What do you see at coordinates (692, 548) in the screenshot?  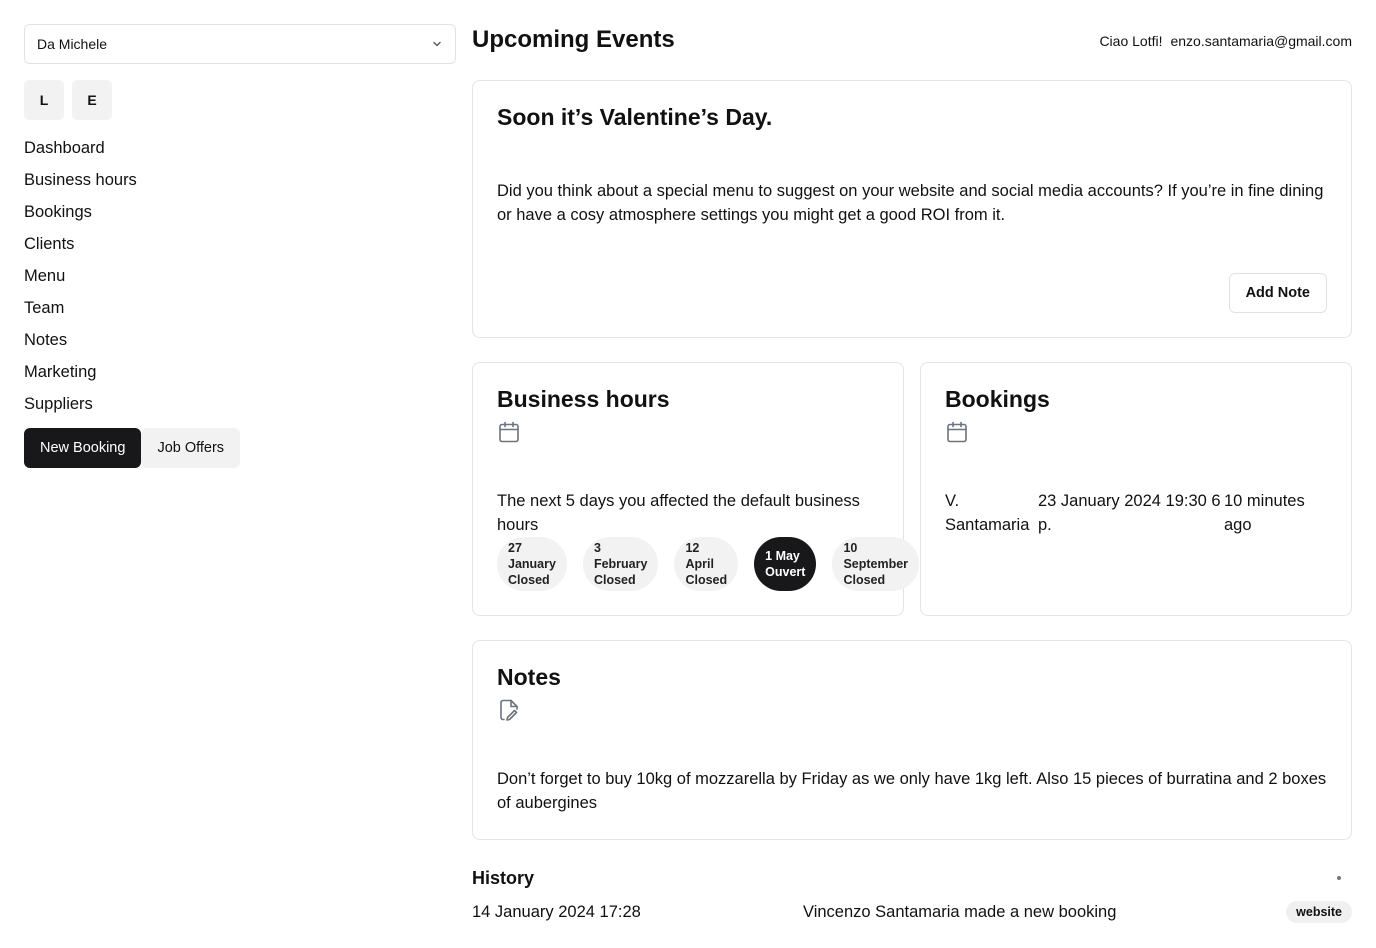 I see `day-date: 12` at bounding box center [692, 548].